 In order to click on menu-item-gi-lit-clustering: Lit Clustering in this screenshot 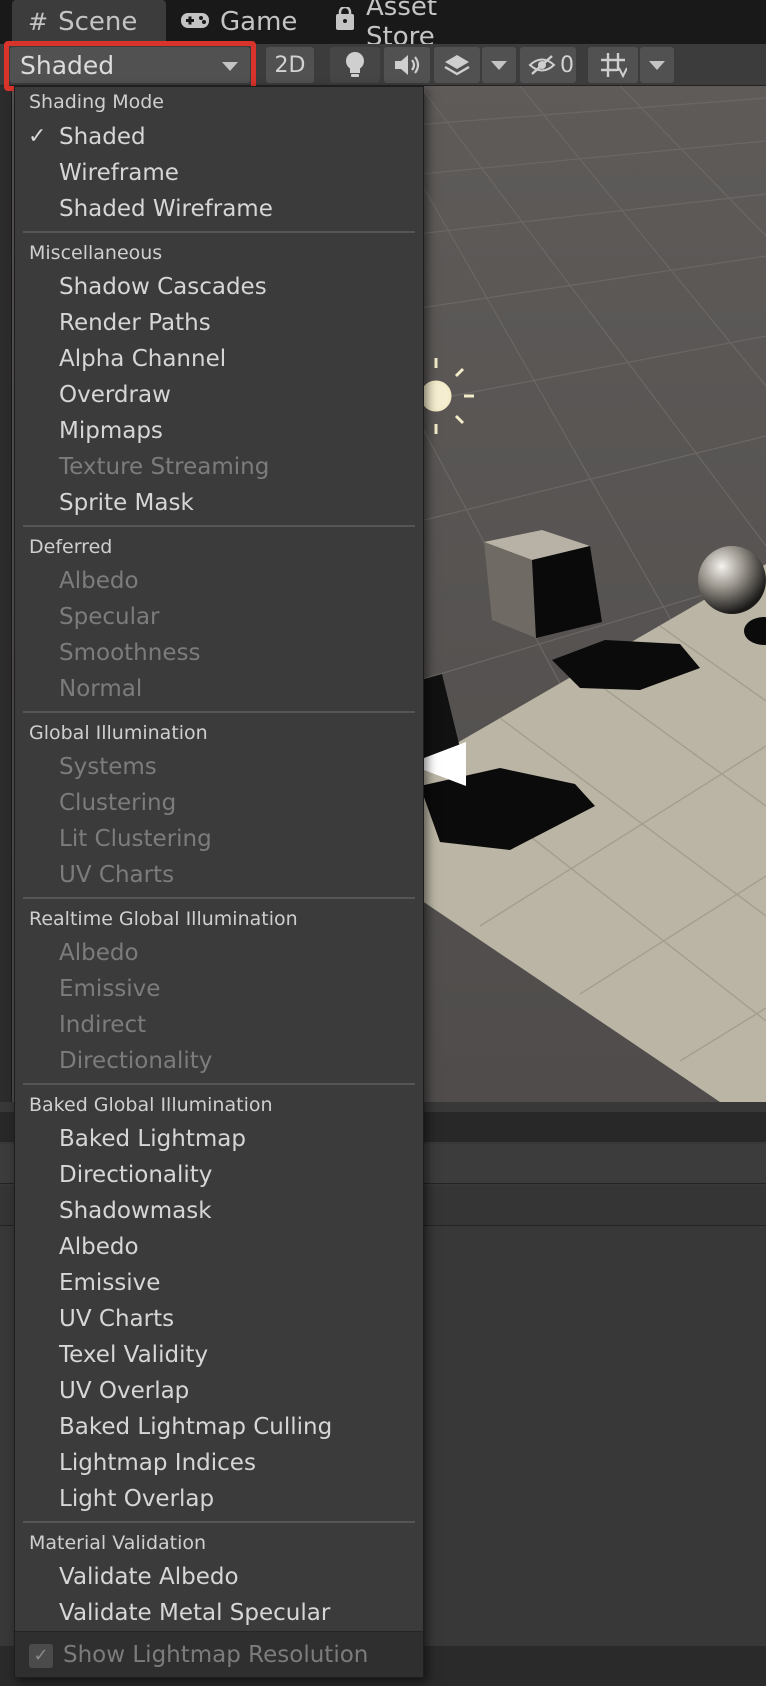, I will do `click(135, 839)`.